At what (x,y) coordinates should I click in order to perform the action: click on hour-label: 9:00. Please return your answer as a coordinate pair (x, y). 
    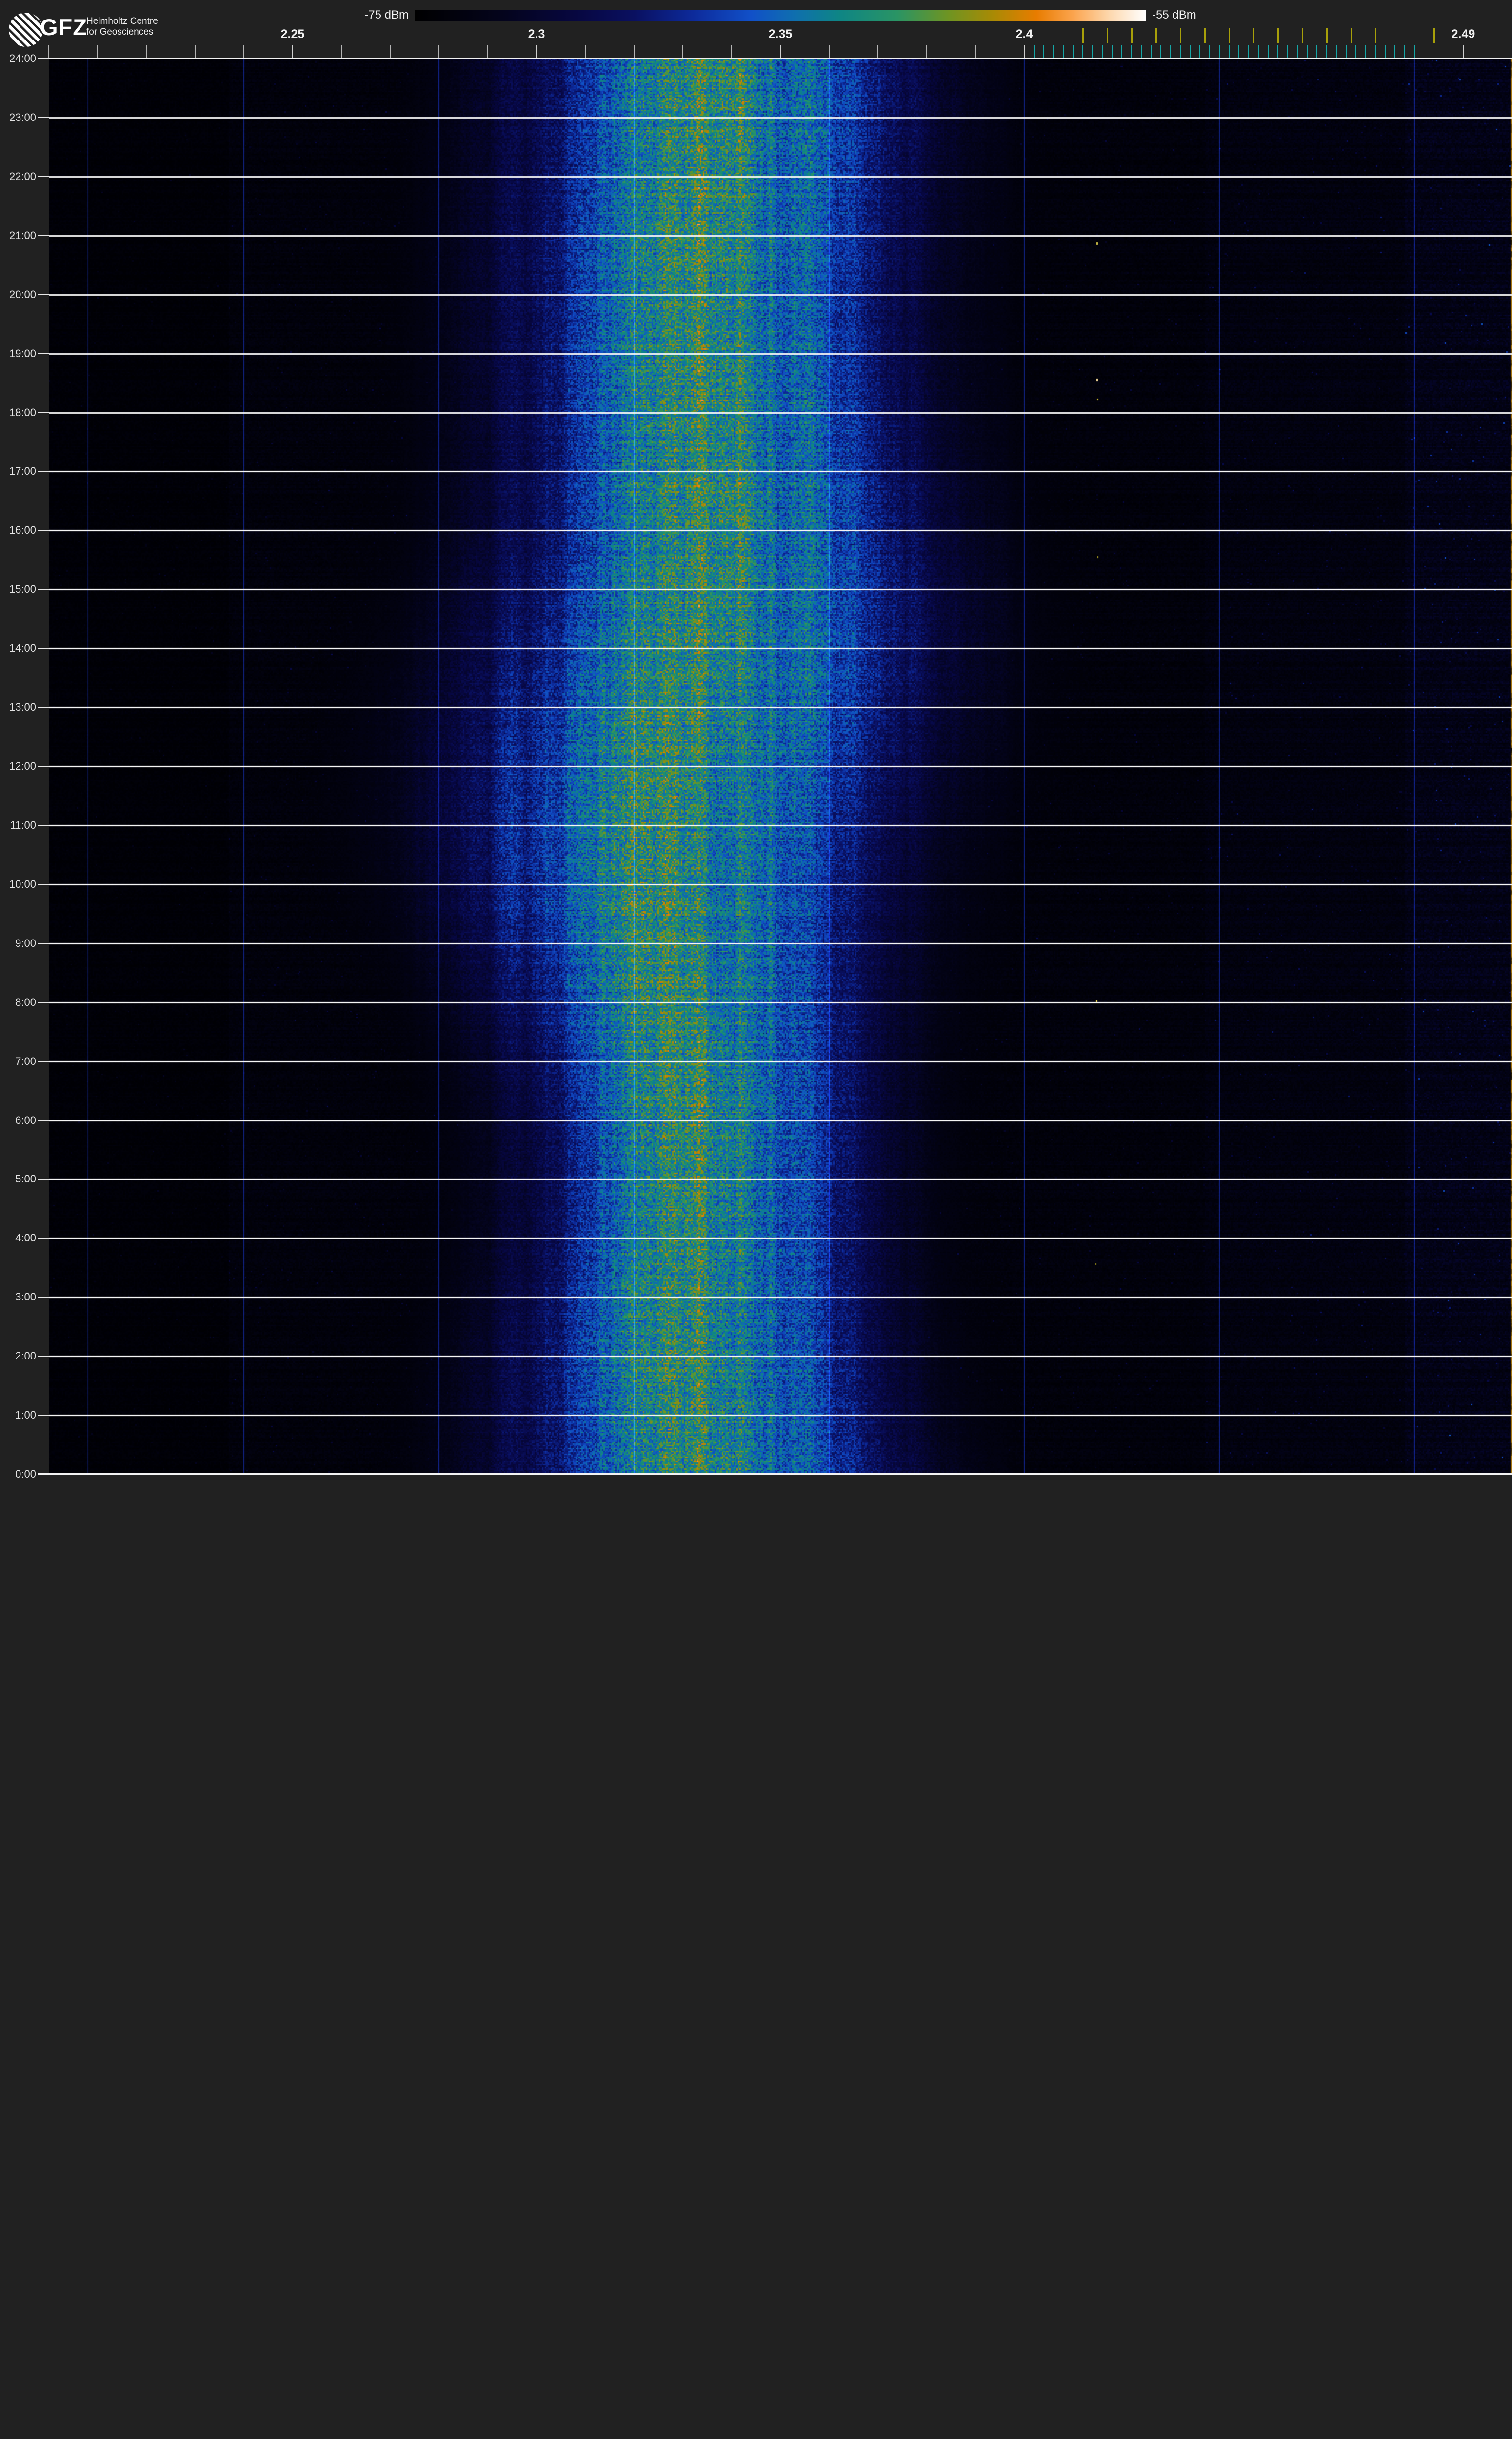
    Looking at the image, I should click on (25, 943).